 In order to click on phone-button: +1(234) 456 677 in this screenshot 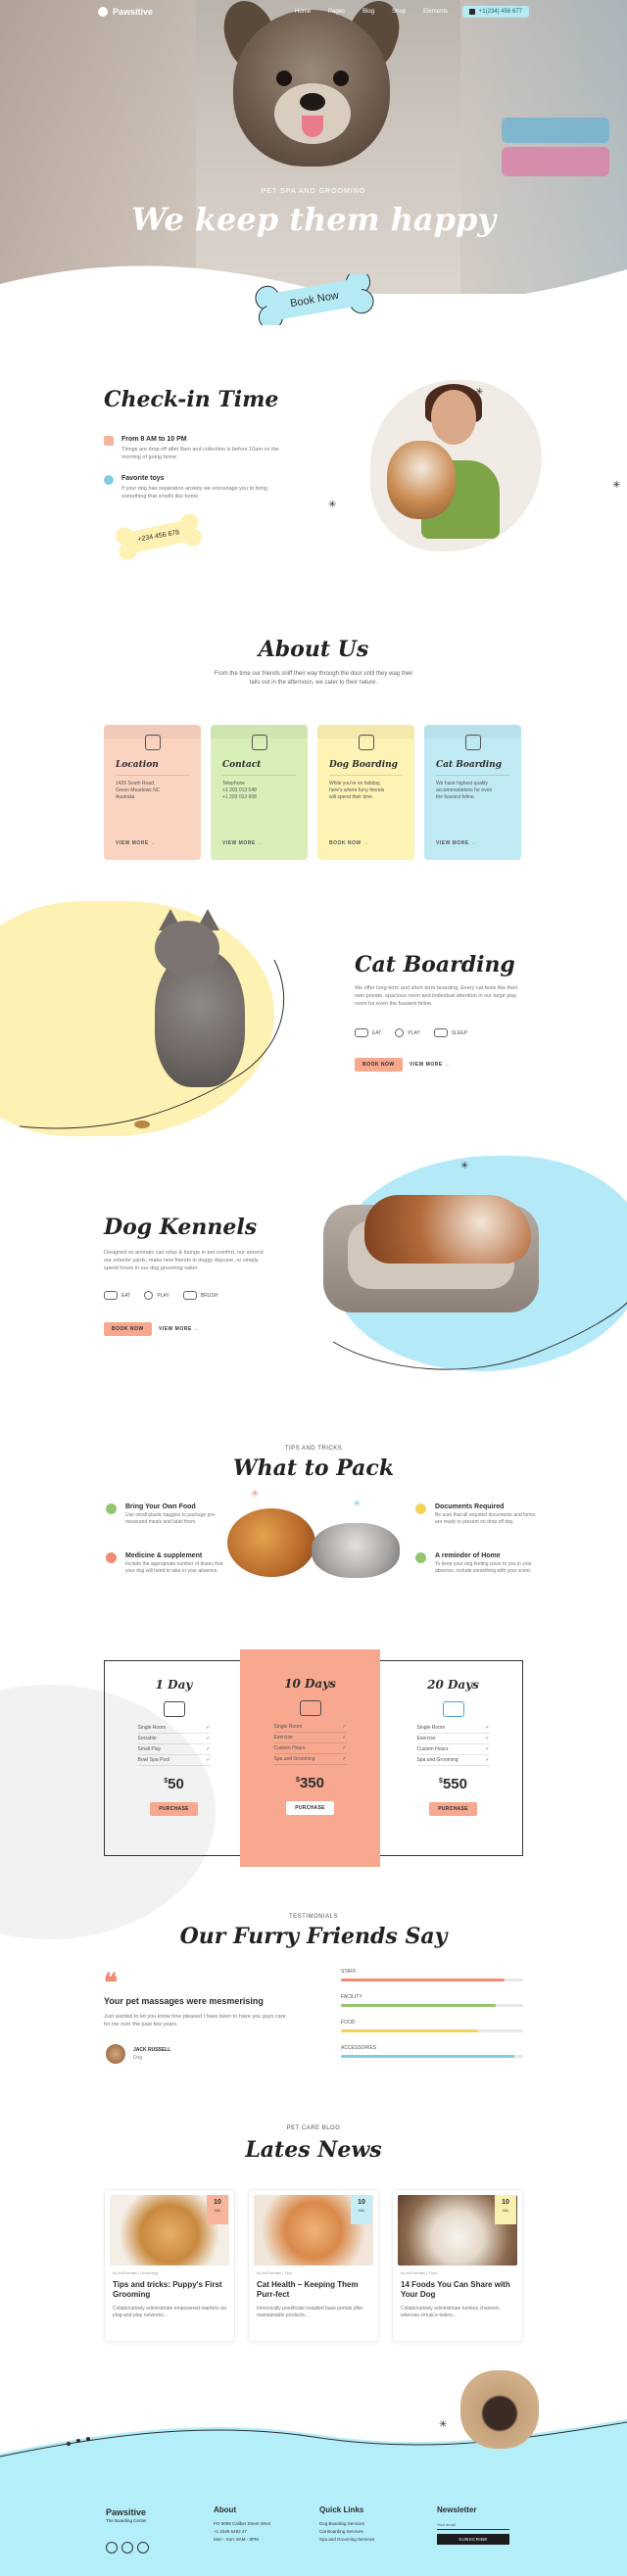, I will do `click(495, 12)`.